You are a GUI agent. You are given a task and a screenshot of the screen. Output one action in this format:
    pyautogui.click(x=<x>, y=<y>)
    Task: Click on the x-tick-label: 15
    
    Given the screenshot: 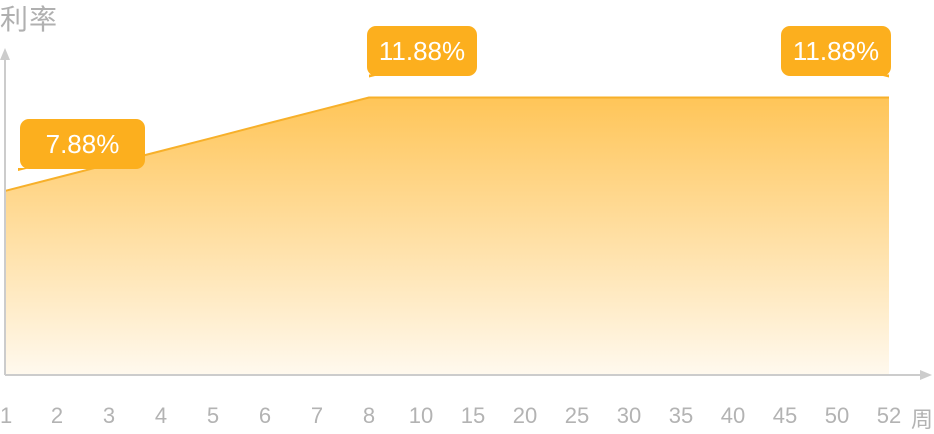 What is the action you would take?
    pyautogui.click(x=473, y=415)
    